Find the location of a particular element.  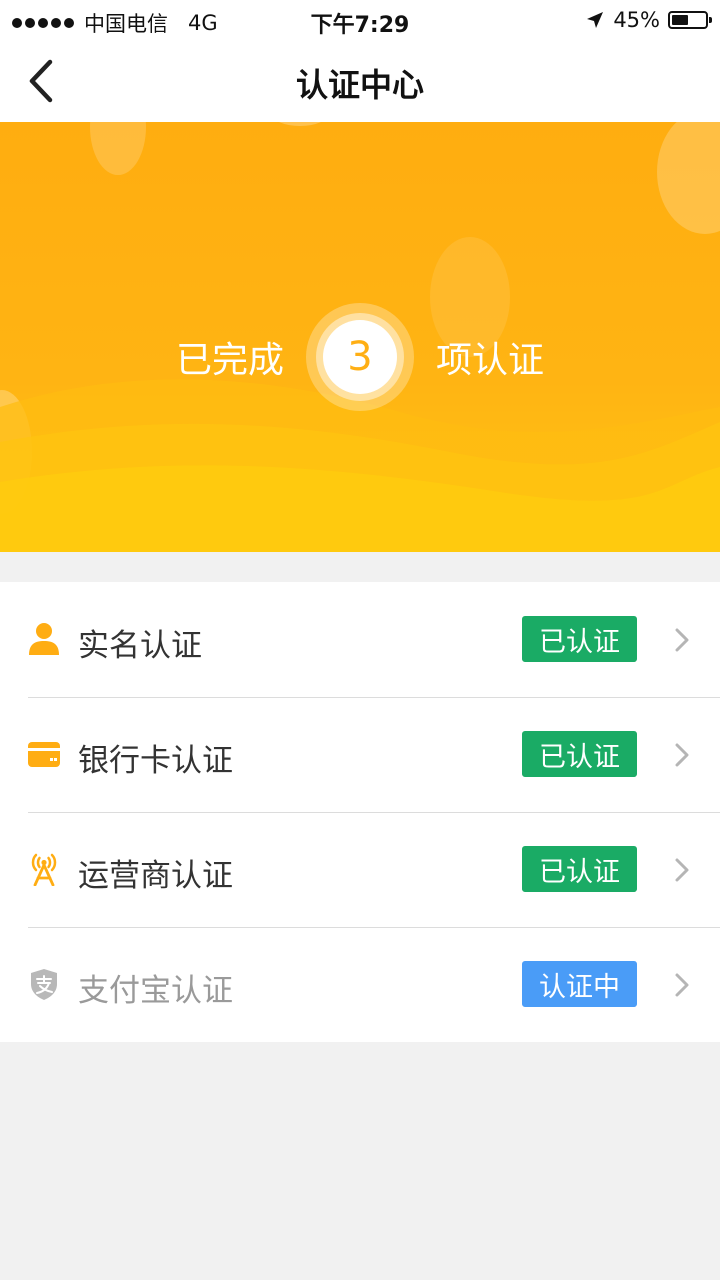

battery-percent: 45% is located at coordinates (636, 20).